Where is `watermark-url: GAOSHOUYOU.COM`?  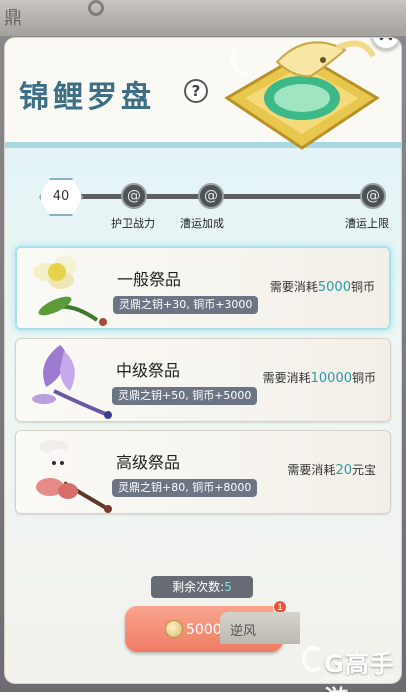
watermark-url: GAOSHOUYOU.COM is located at coordinates (359, 678).